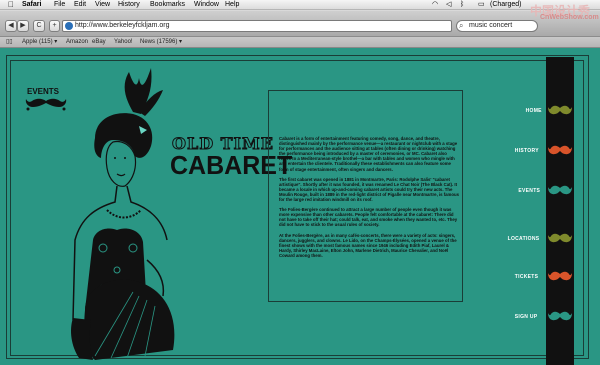  What do you see at coordinates (69, 26) in the screenshot?
I see `site-favicon-icon` at bounding box center [69, 26].